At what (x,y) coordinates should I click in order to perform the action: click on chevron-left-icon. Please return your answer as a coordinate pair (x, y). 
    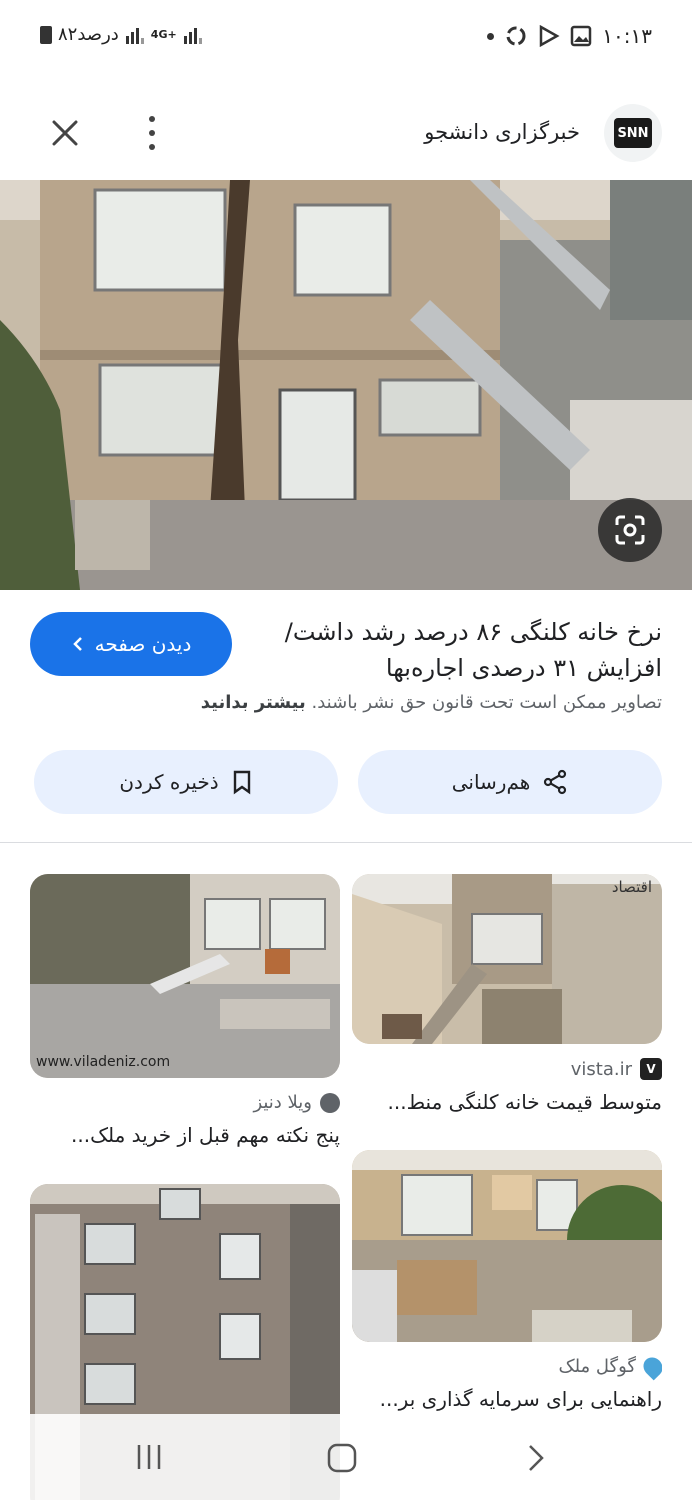
    Looking at the image, I should click on (77, 644).